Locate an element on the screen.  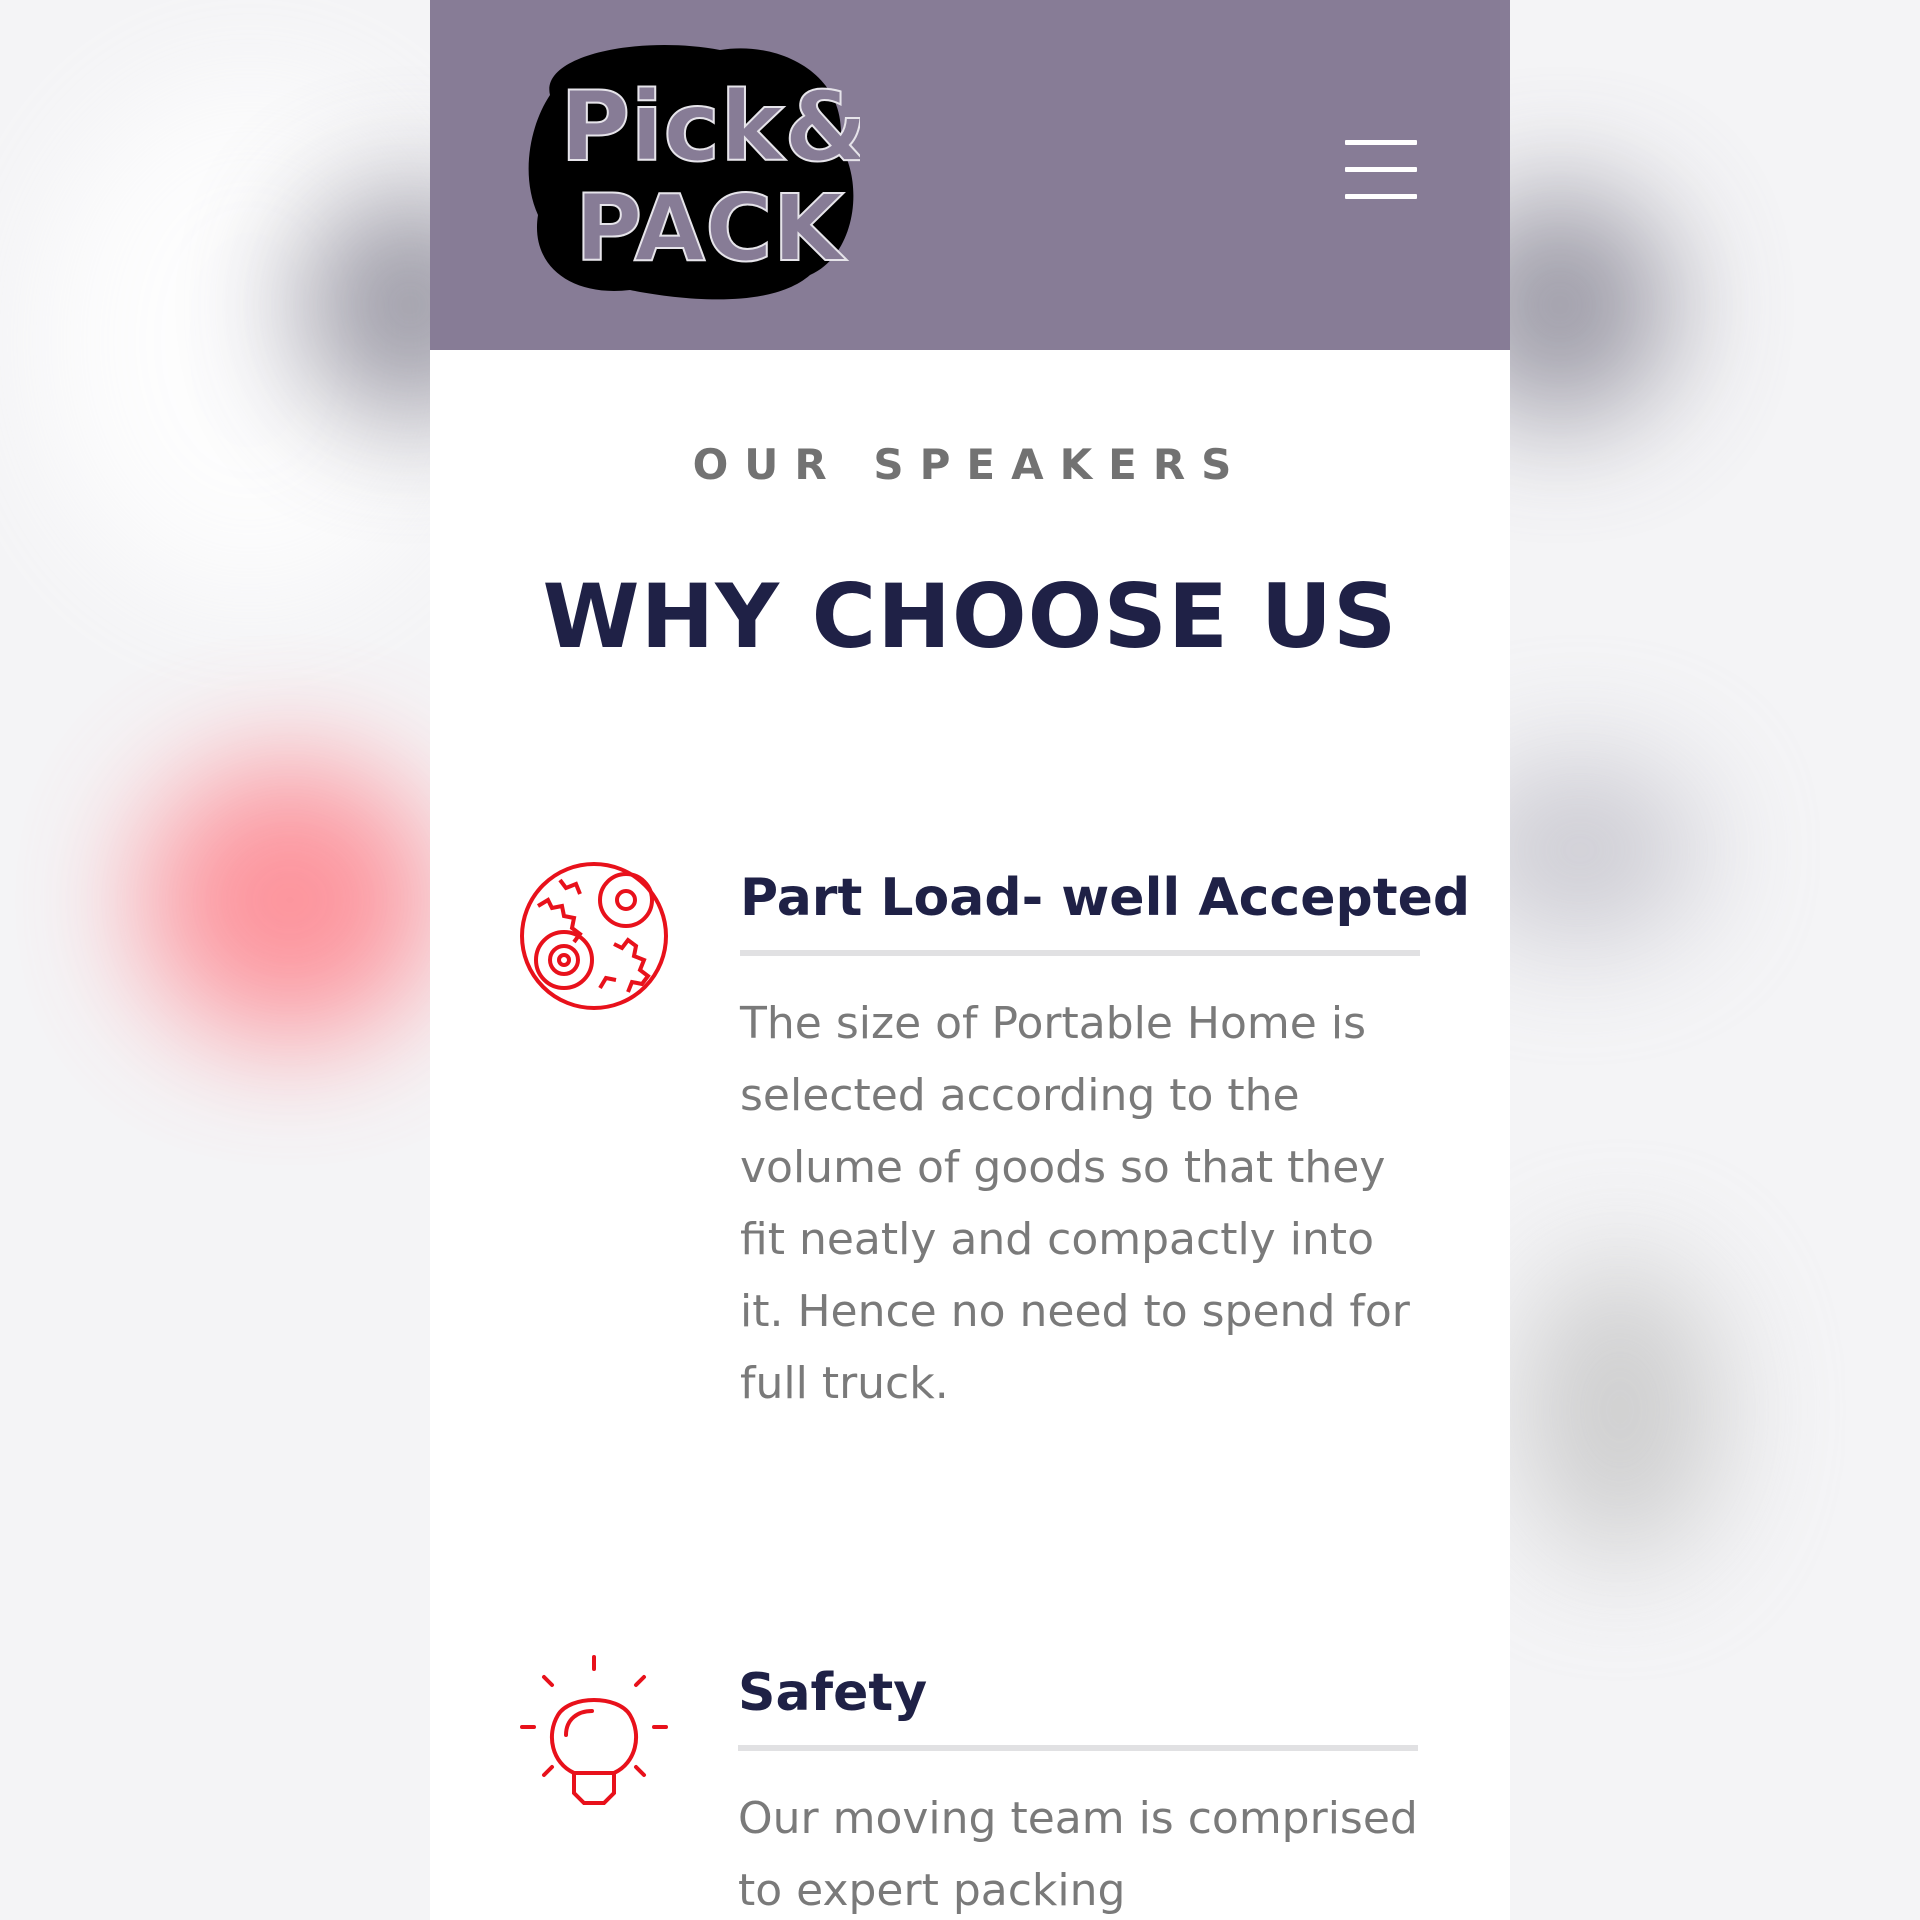
feature-heading: Safety is located at coordinates (833, 1693).